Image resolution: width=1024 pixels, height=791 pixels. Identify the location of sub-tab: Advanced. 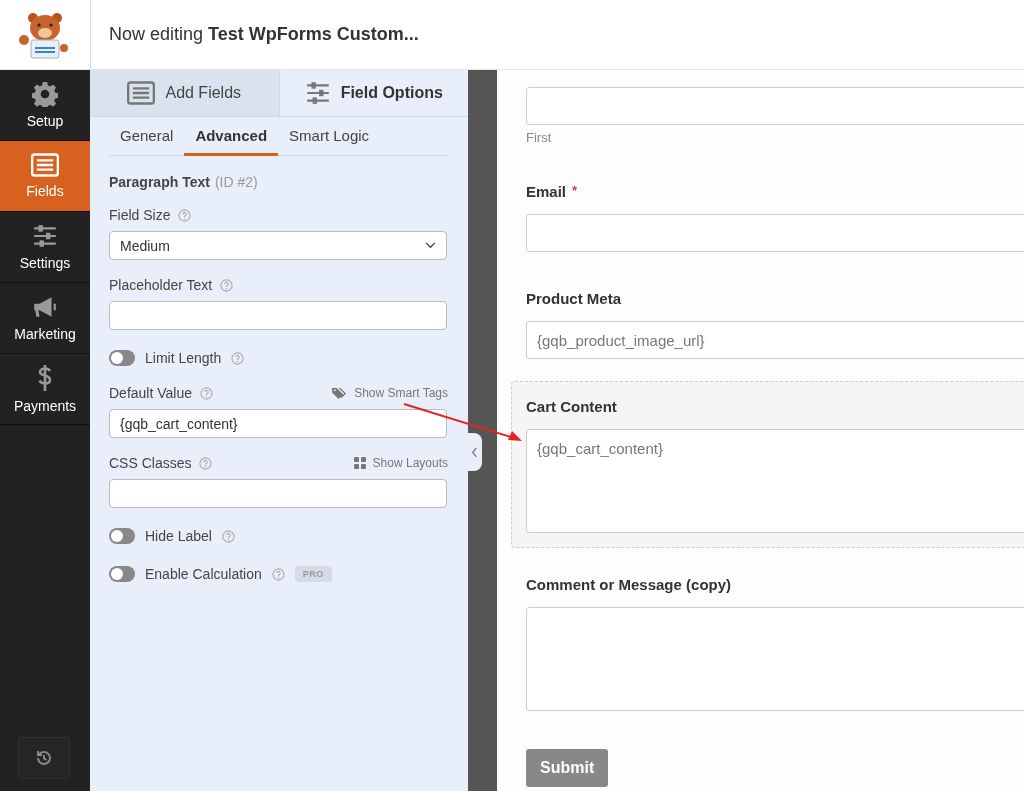
(231, 136).